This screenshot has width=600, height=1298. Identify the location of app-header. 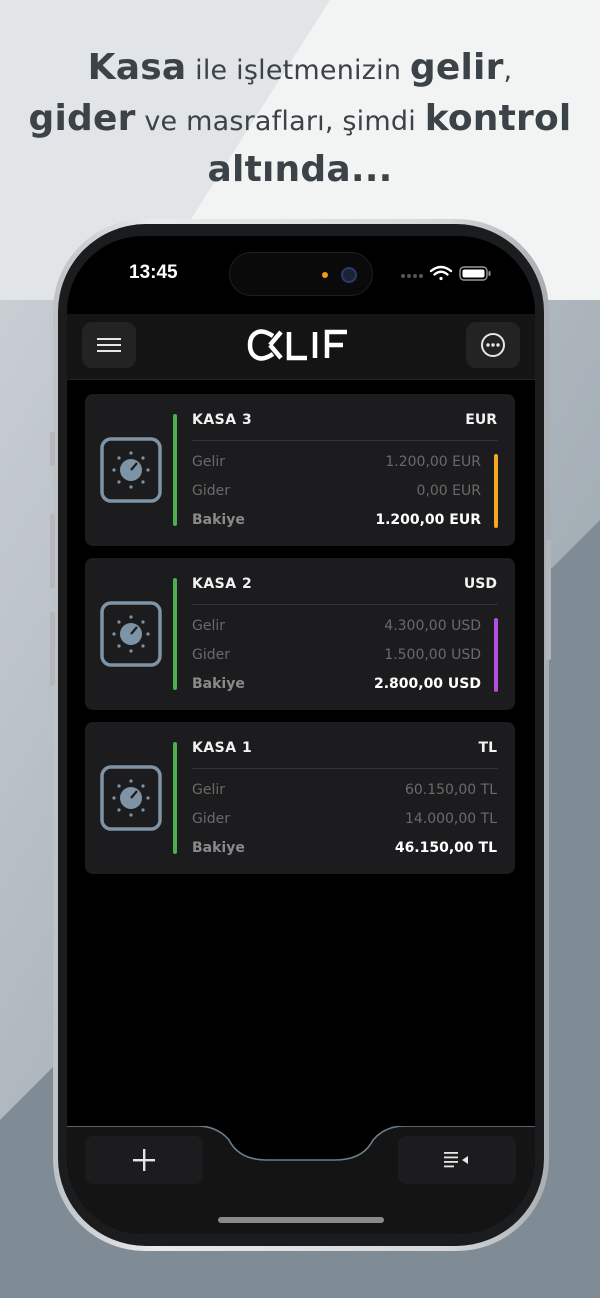
(301, 347).